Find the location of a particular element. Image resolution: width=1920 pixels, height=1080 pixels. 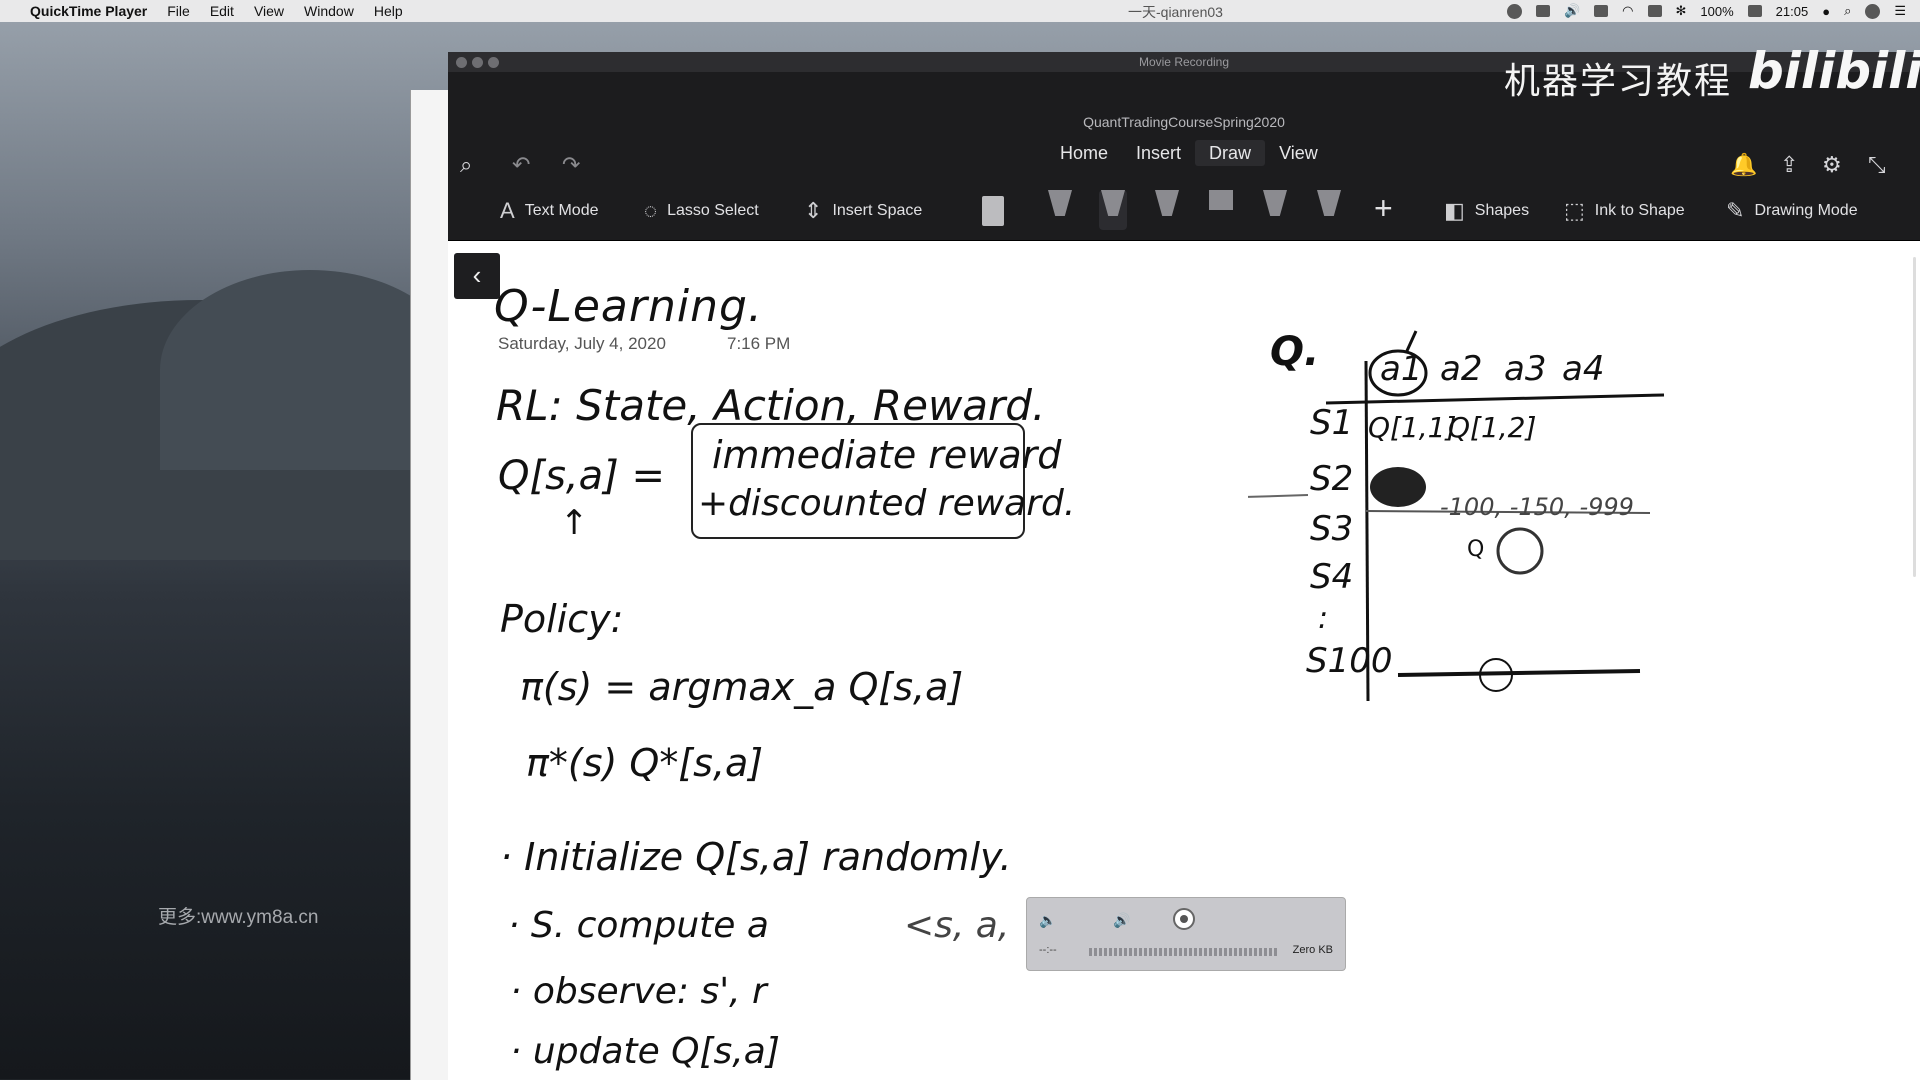

redo-icon: ↷ is located at coordinates (571, 165).